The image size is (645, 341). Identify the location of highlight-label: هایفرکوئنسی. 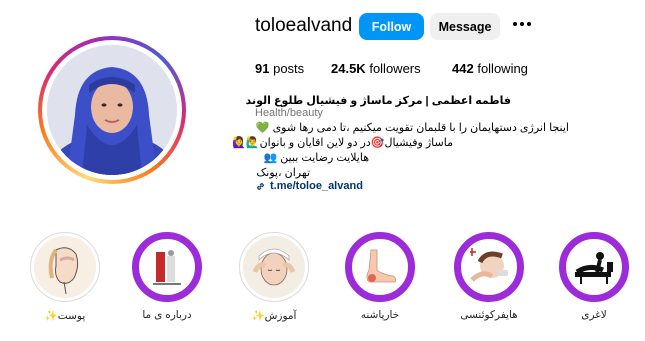
(489, 315).